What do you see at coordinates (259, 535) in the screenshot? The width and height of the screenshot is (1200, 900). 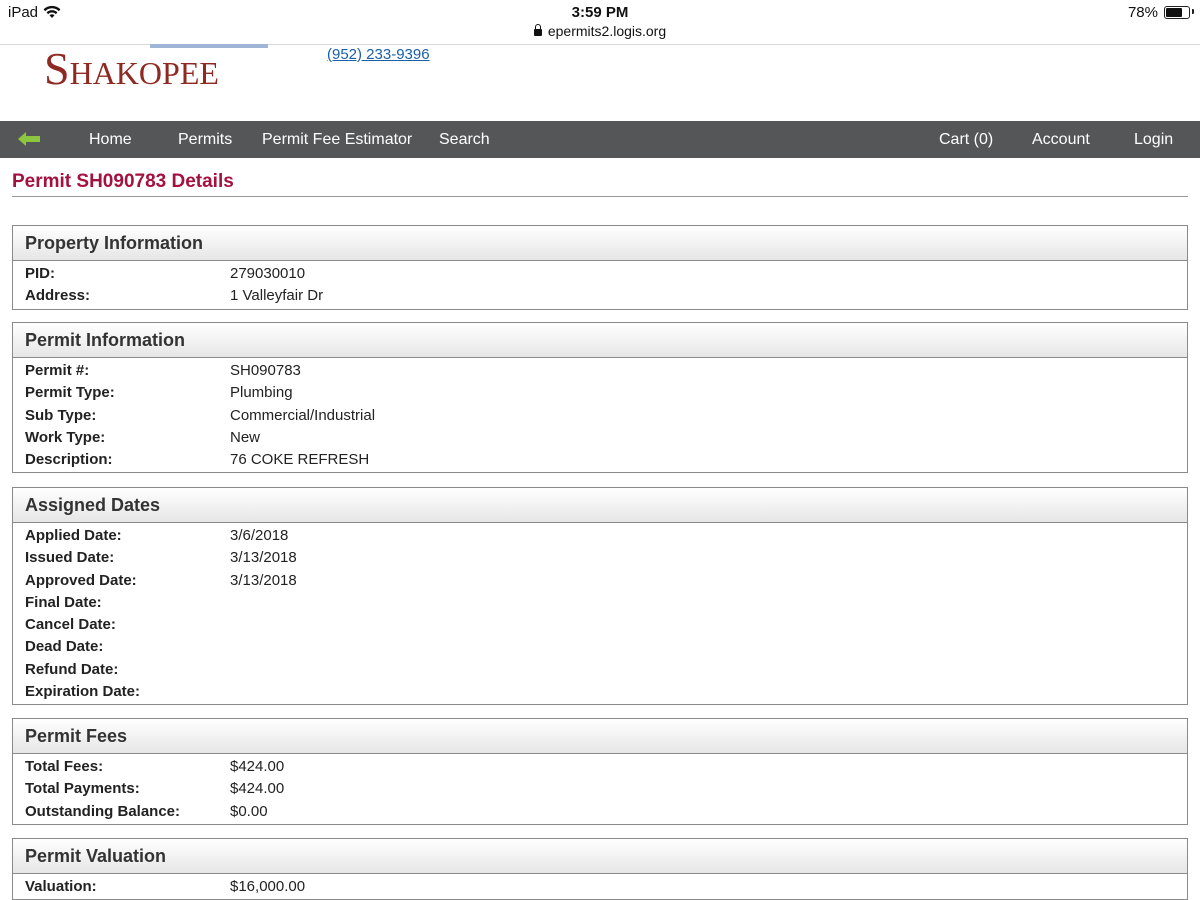 I see `field-value: 3/6/2018` at bounding box center [259, 535].